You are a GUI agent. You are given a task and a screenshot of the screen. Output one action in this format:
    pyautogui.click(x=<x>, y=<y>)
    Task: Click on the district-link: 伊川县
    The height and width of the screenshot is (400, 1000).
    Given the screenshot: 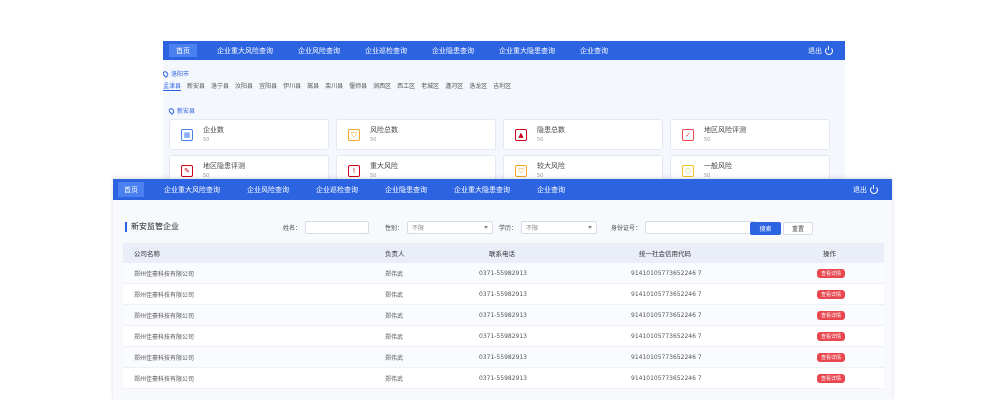 What is the action you would take?
    pyautogui.click(x=292, y=86)
    